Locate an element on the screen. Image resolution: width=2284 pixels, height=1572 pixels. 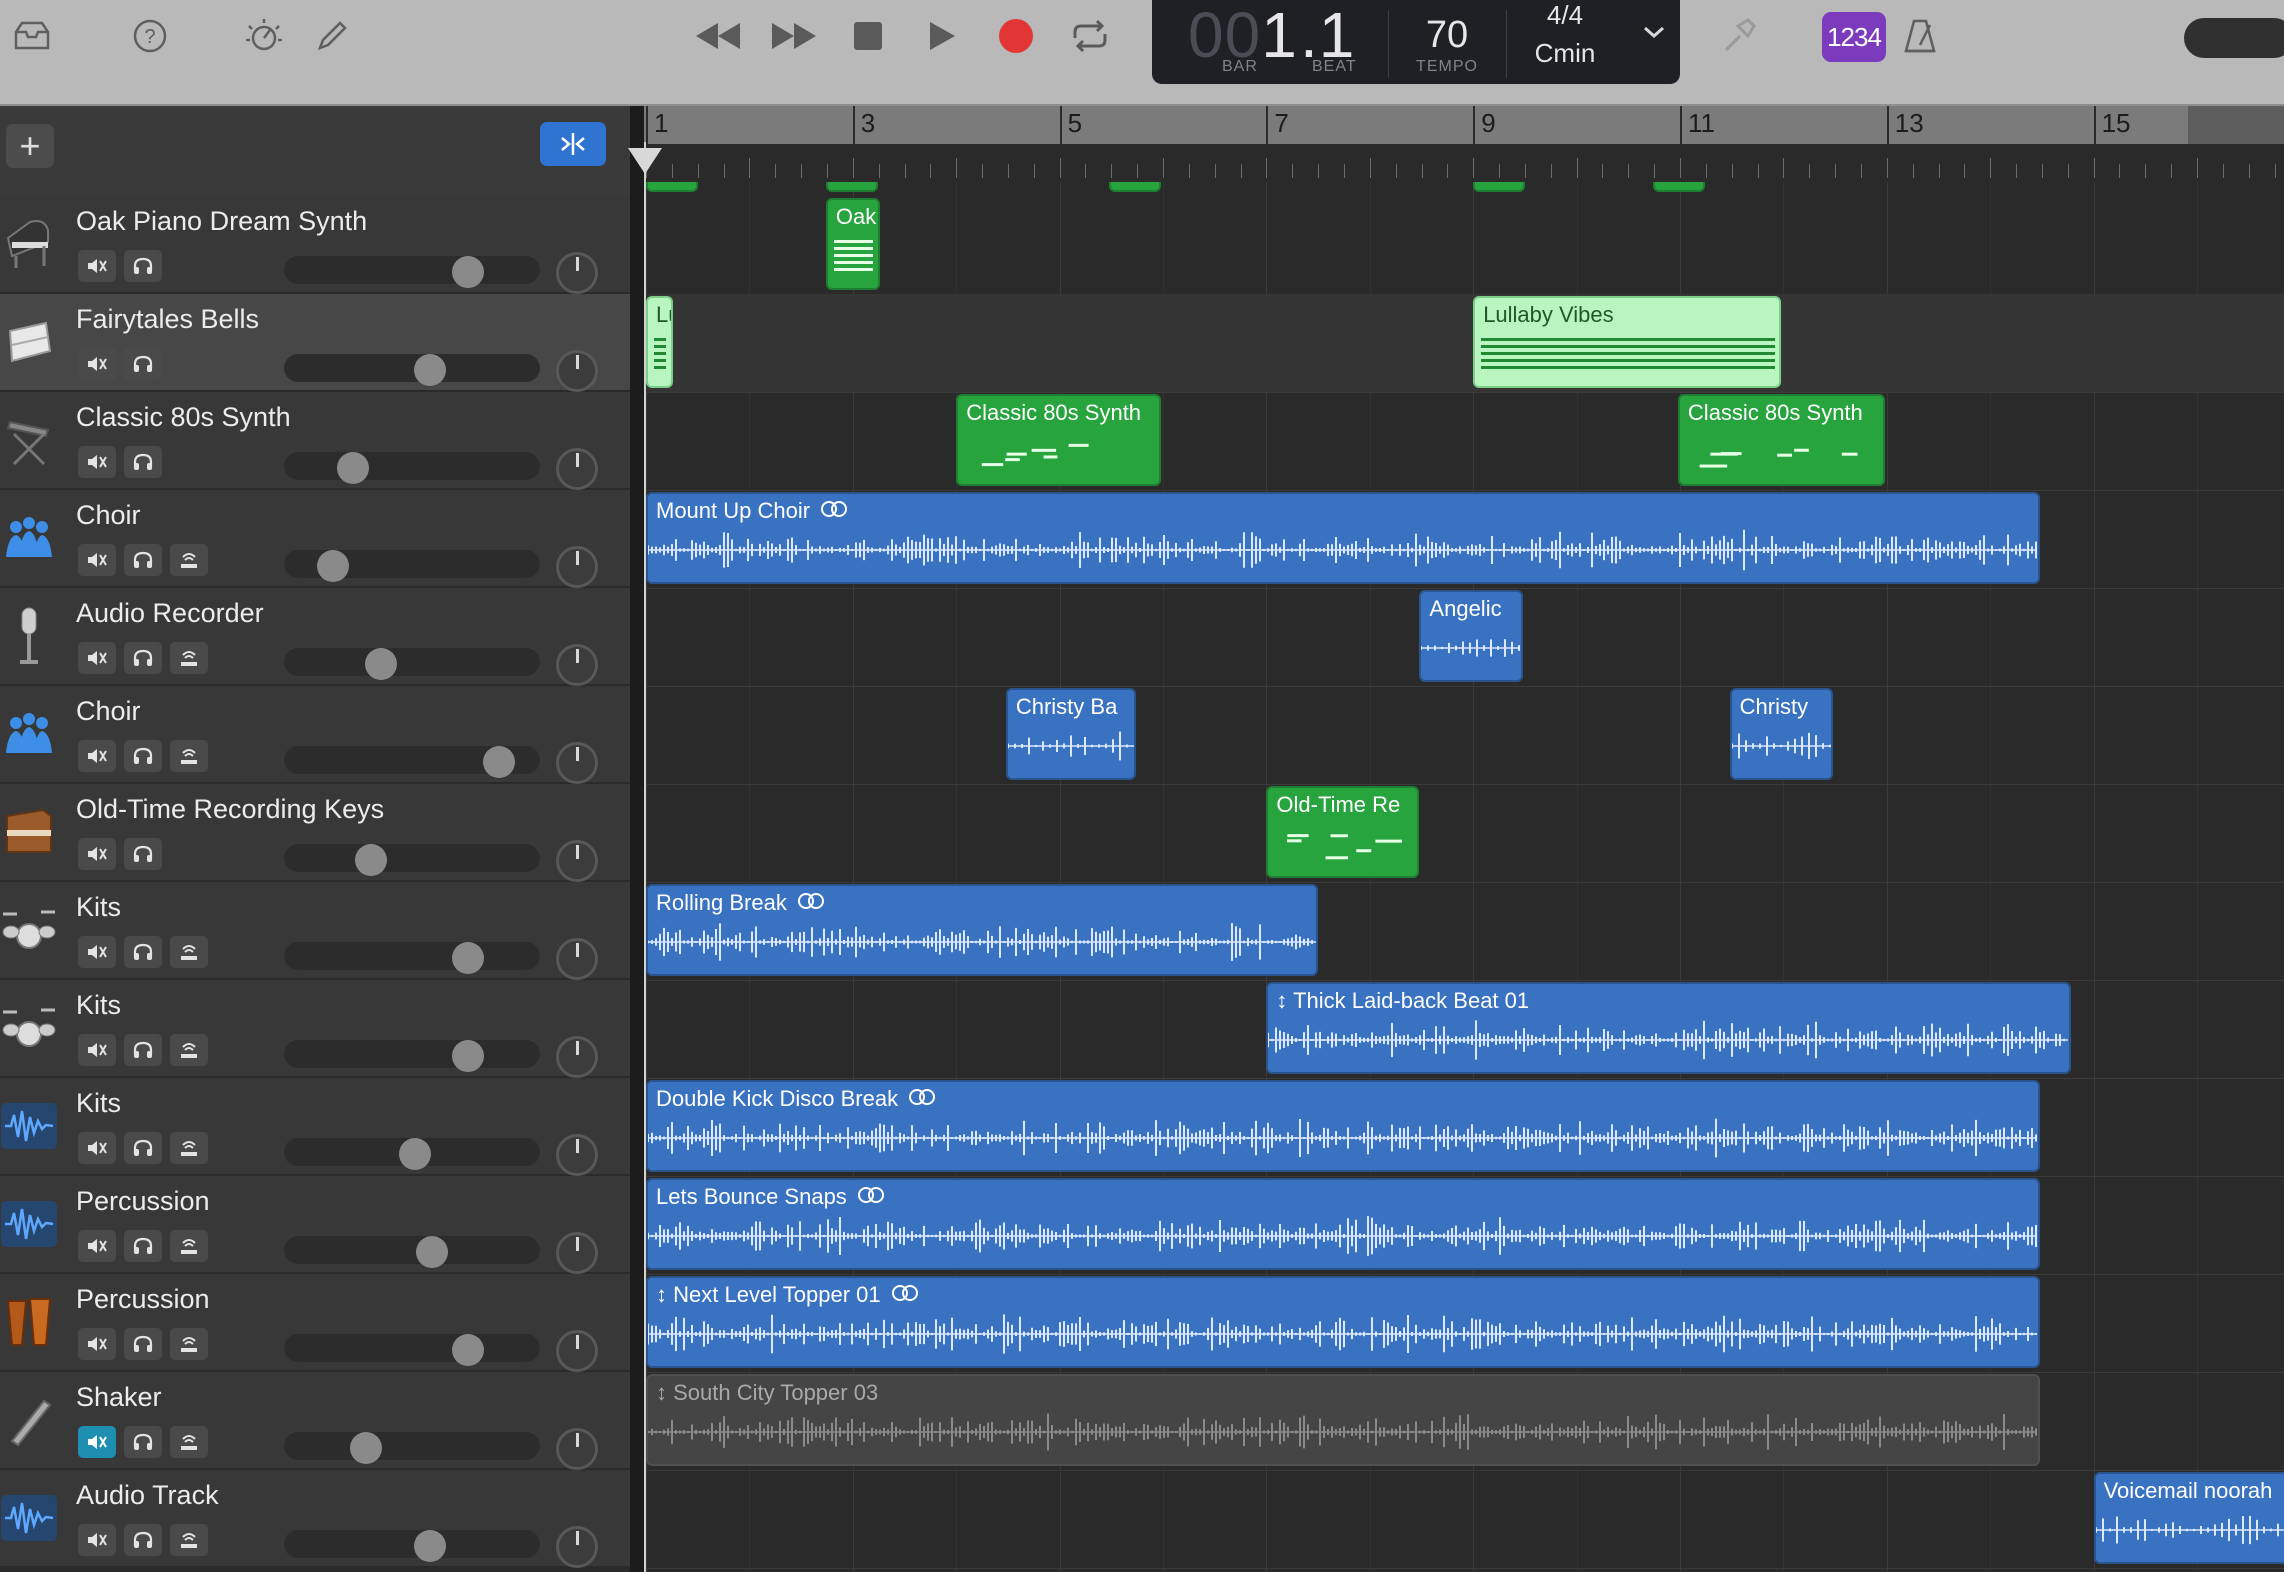
master-volume-slider is located at coordinates (2234, 38).